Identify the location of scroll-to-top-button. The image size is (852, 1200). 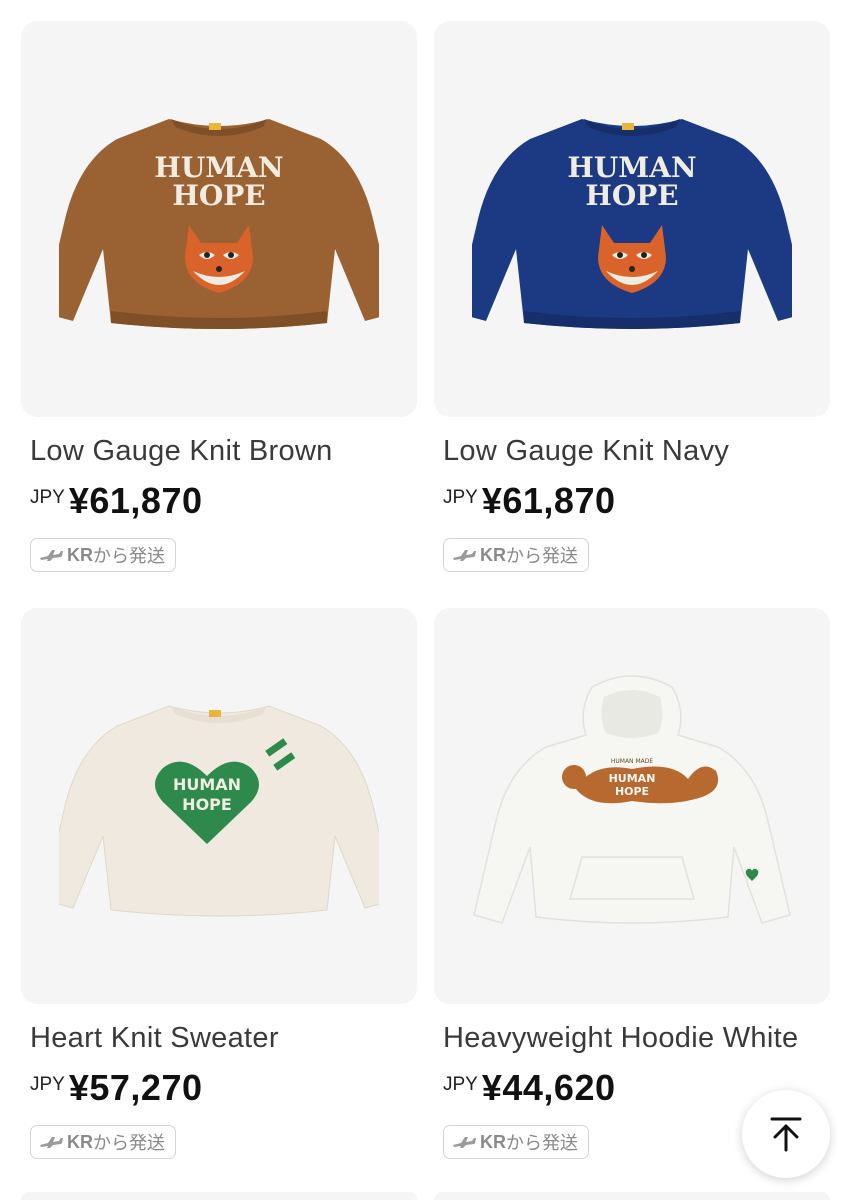
(786, 1134).